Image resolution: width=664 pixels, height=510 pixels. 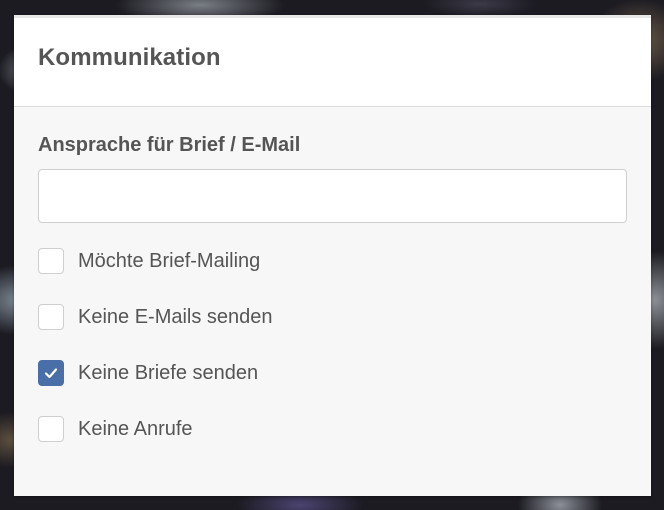 I want to click on letter-mailing-label: Möchte Brief-Mailing, so click(x=169, y=260).